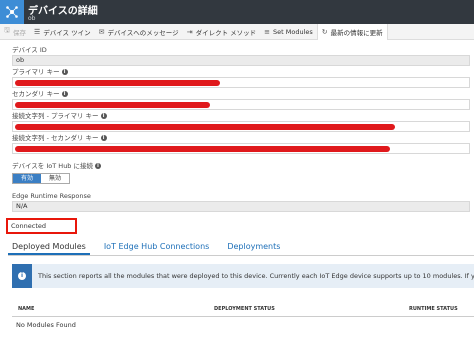 Image resolution: width=474 pixels, height=348 pixels. Describe the element at coordinates (67, 32) in the screenshot. I see `device-twin-label: デバイス ツイン` at that location.